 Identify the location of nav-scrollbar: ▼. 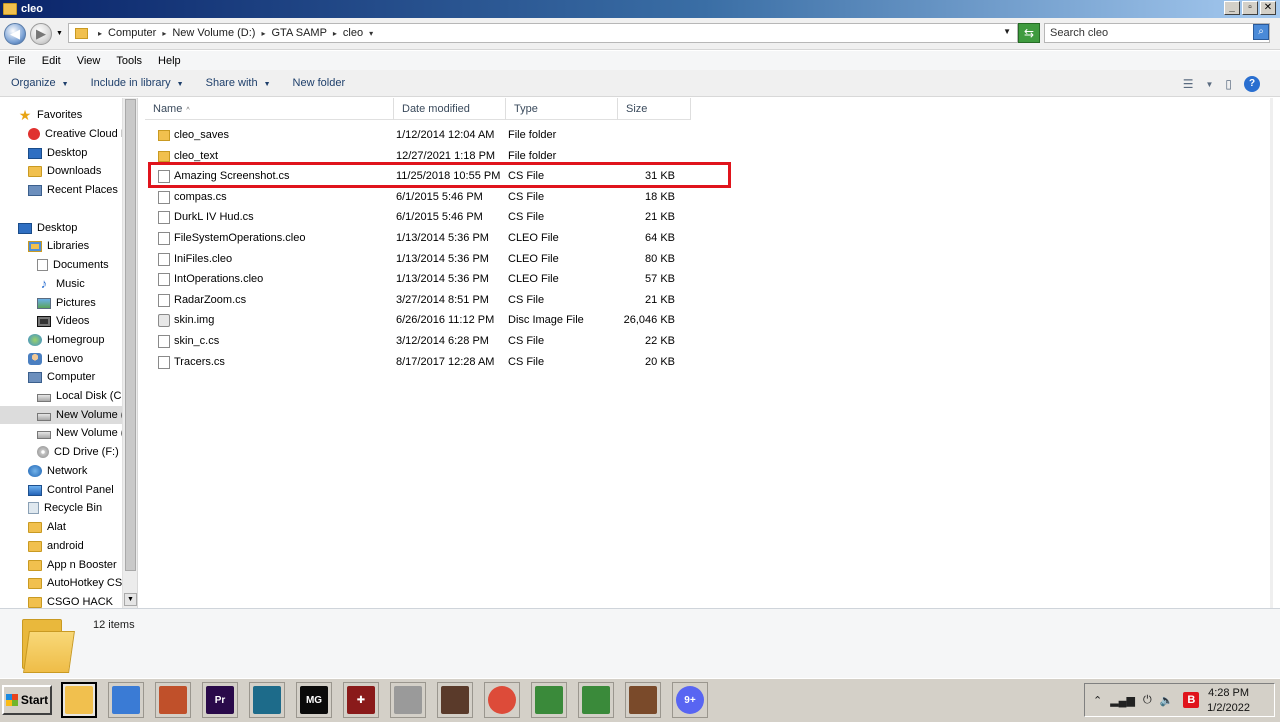
(129, 353).